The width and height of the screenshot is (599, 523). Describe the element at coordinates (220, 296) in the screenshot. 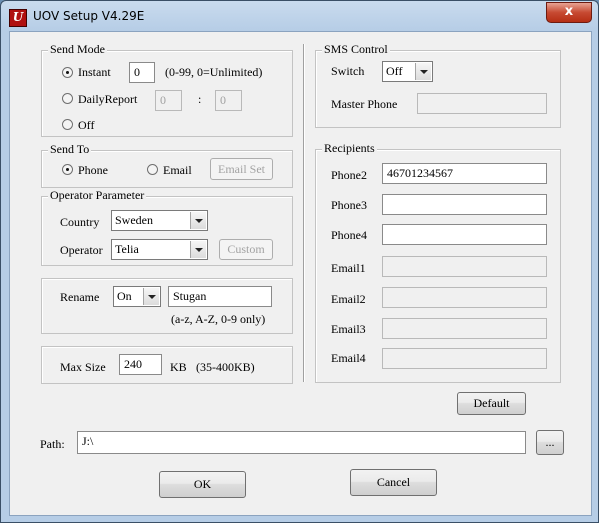

I see `rename-name-input: Stugan` at that location.